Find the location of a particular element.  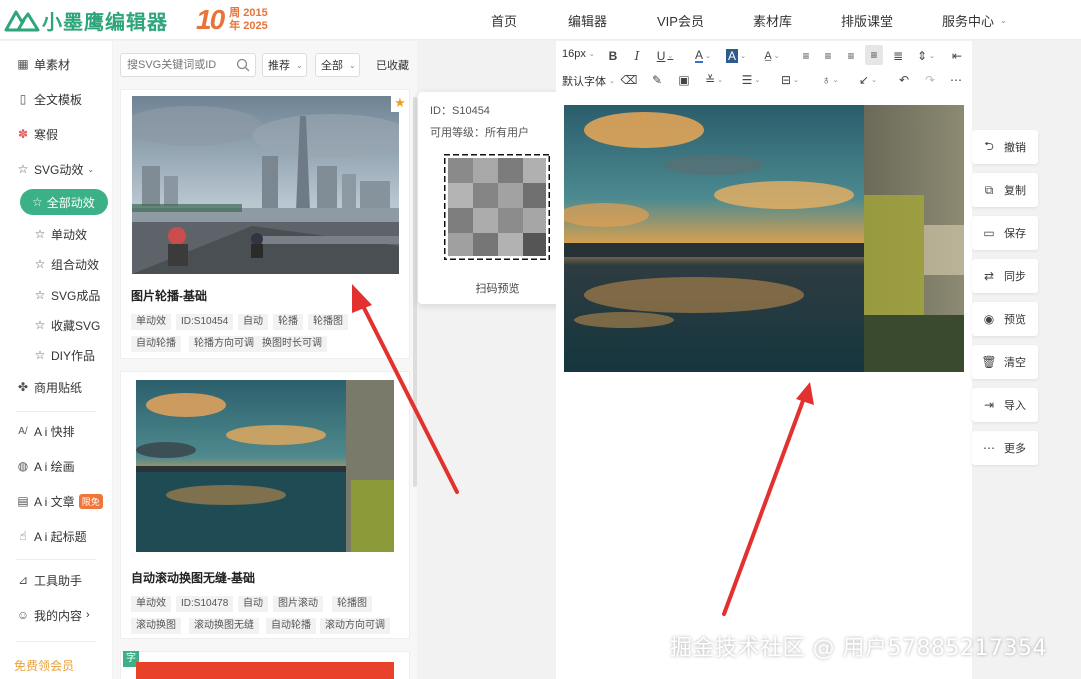

font-family-select: 默认字体 ⌄ is located at coordinates (588, 81).